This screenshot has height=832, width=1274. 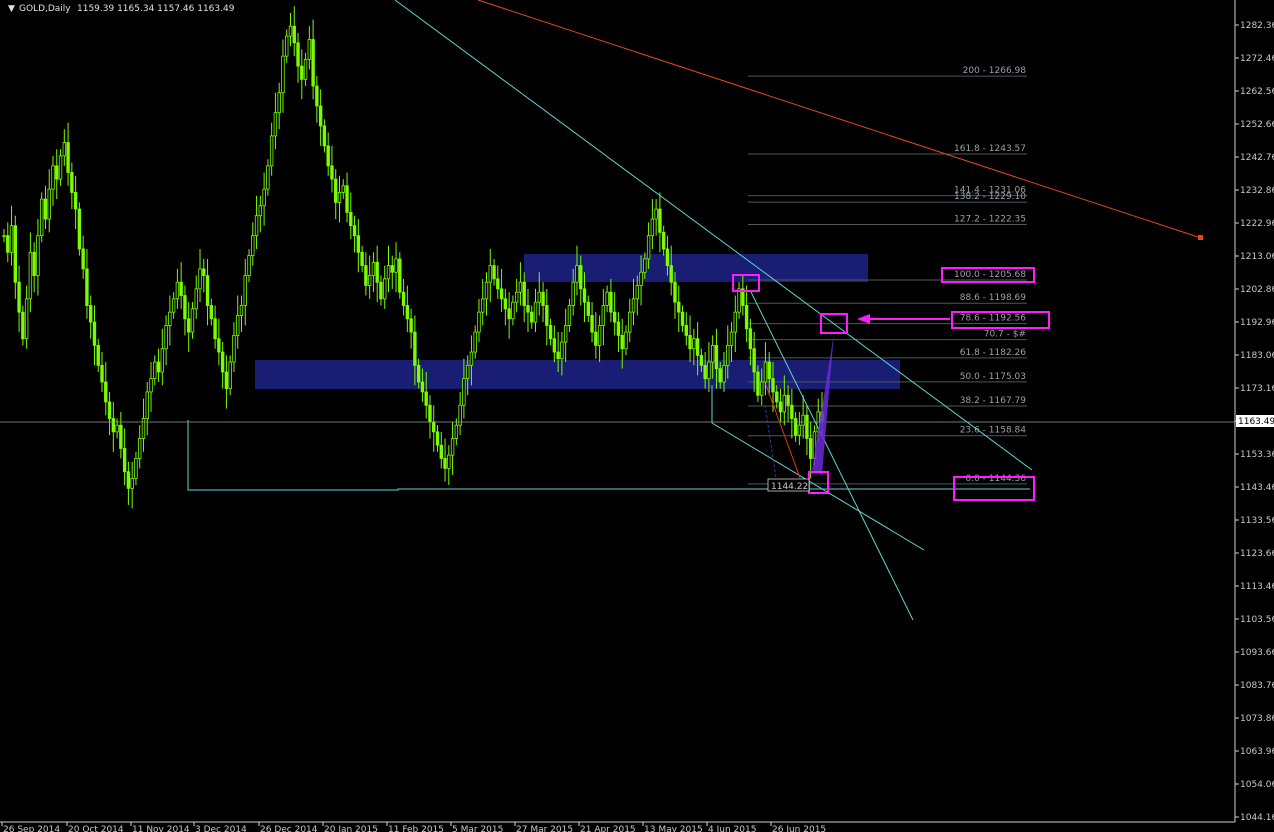 What do you see at coordinates (993, 298) in the screenshot?
I see `fib-label: 88.6 - 1198.69` at bounding box center [993, 298].